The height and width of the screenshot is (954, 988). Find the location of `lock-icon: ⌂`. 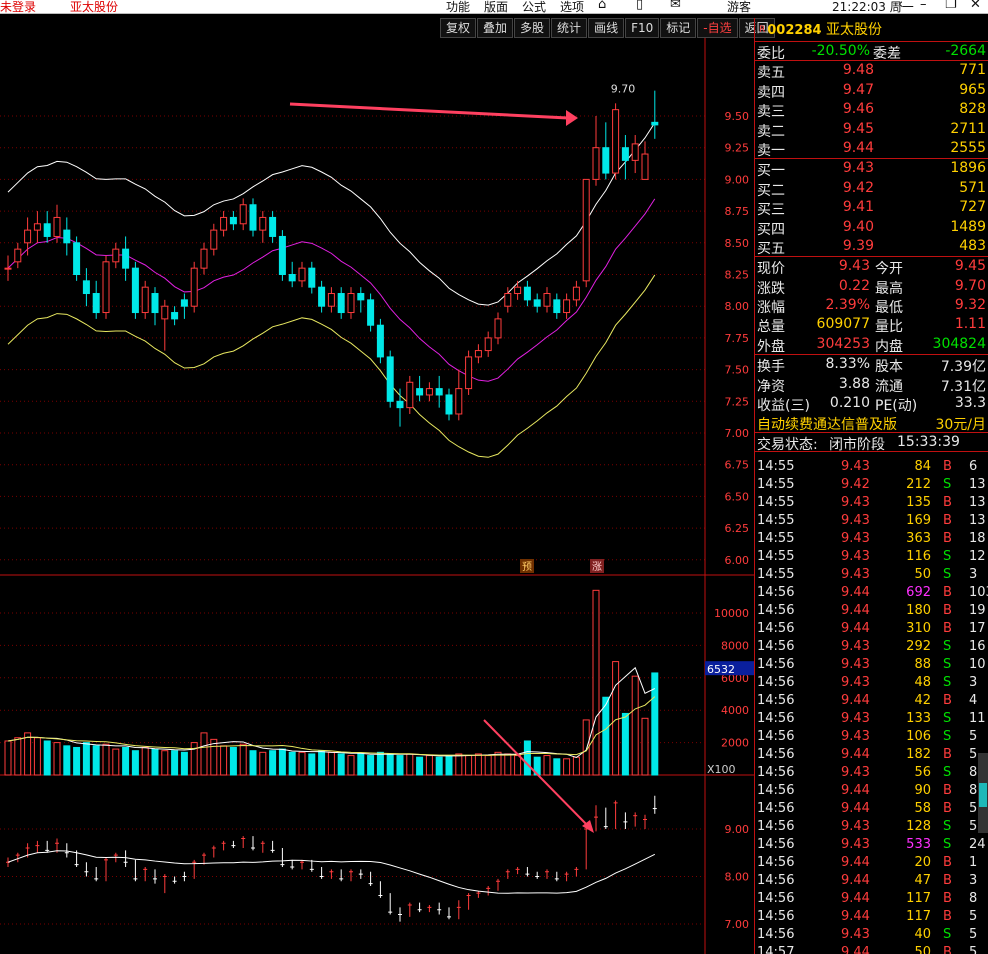

lock-icon: ⌂ is located at coordinates (602, 6).